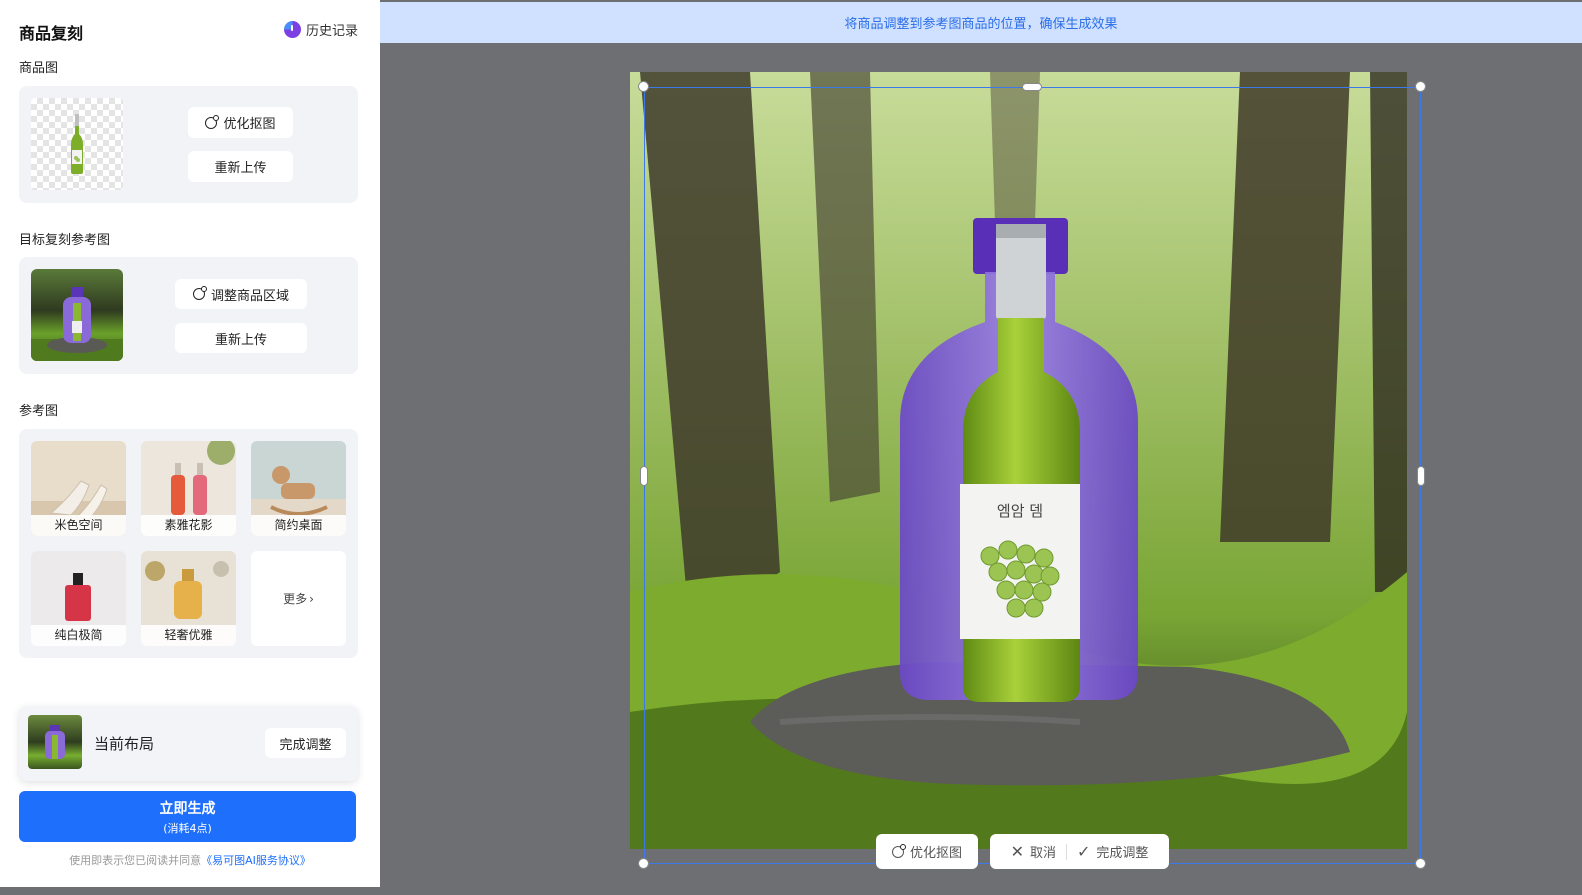  Describe the element at coordinates (77, 324) in the screenshot. I see `purple-bottle-icon` at that location.